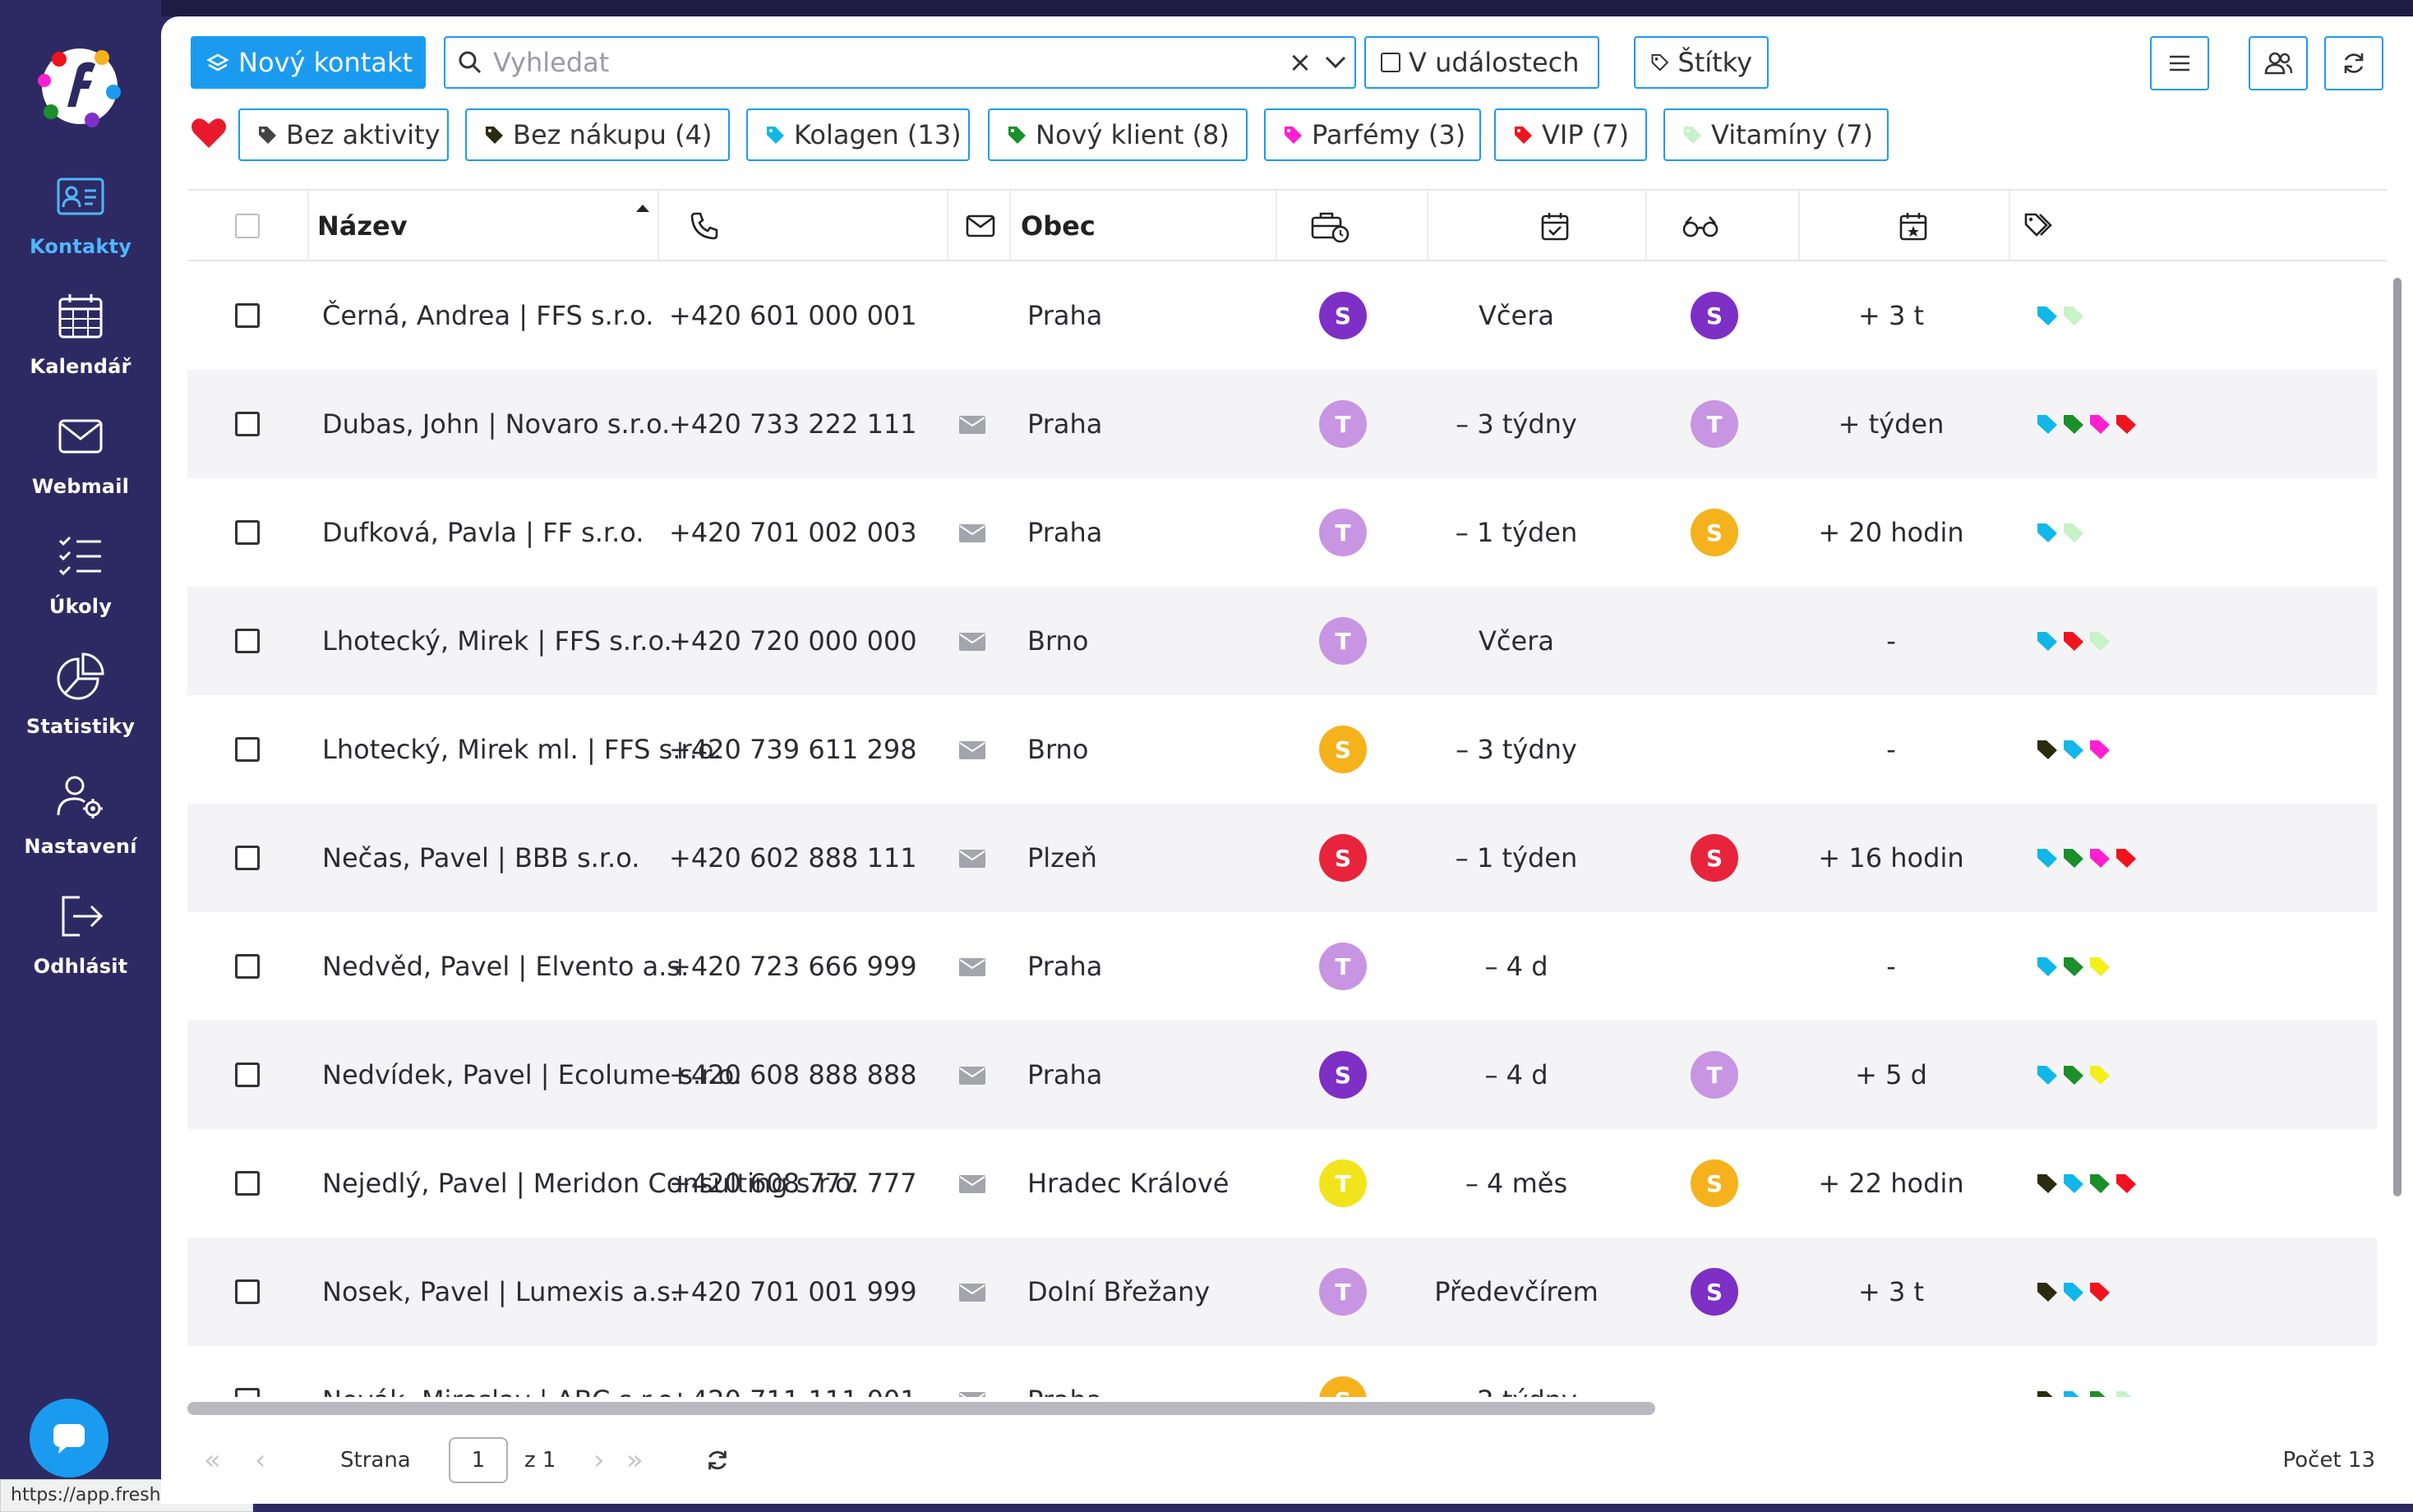 The height and width of the screenshot is (1512, 2413). I want to click on contact-name: Nedvěd, Pavel | Elvento a.s., so click(505, 967).